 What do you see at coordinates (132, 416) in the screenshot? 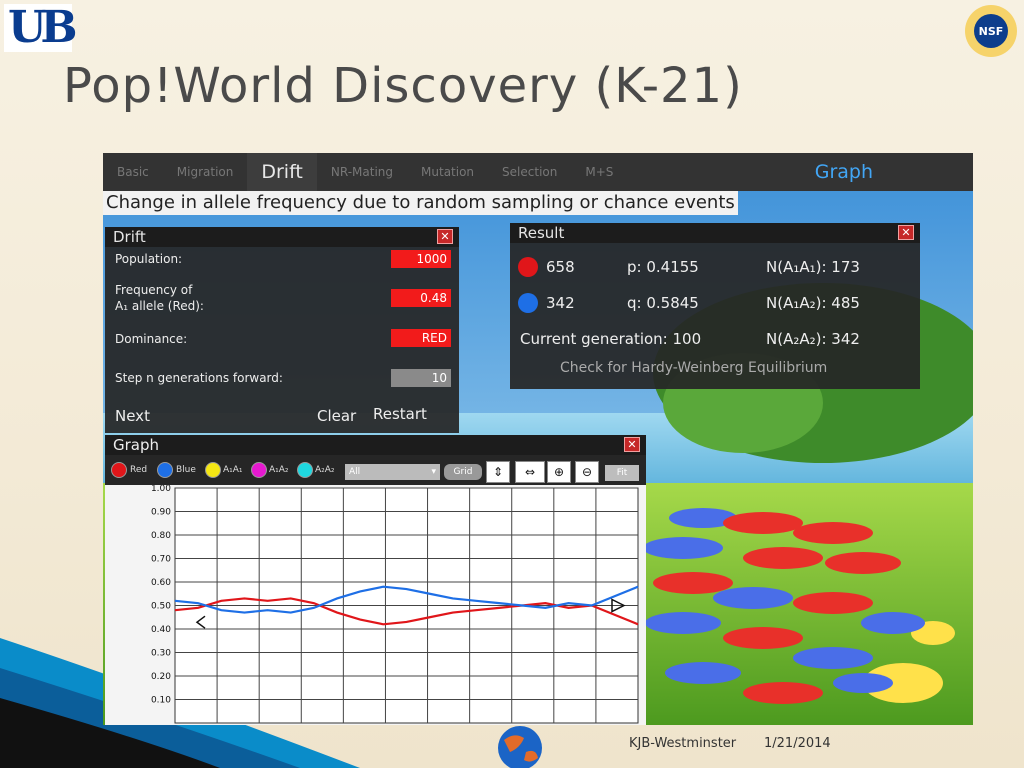
I see `next-button: Next` at bounding box center [132, 416].